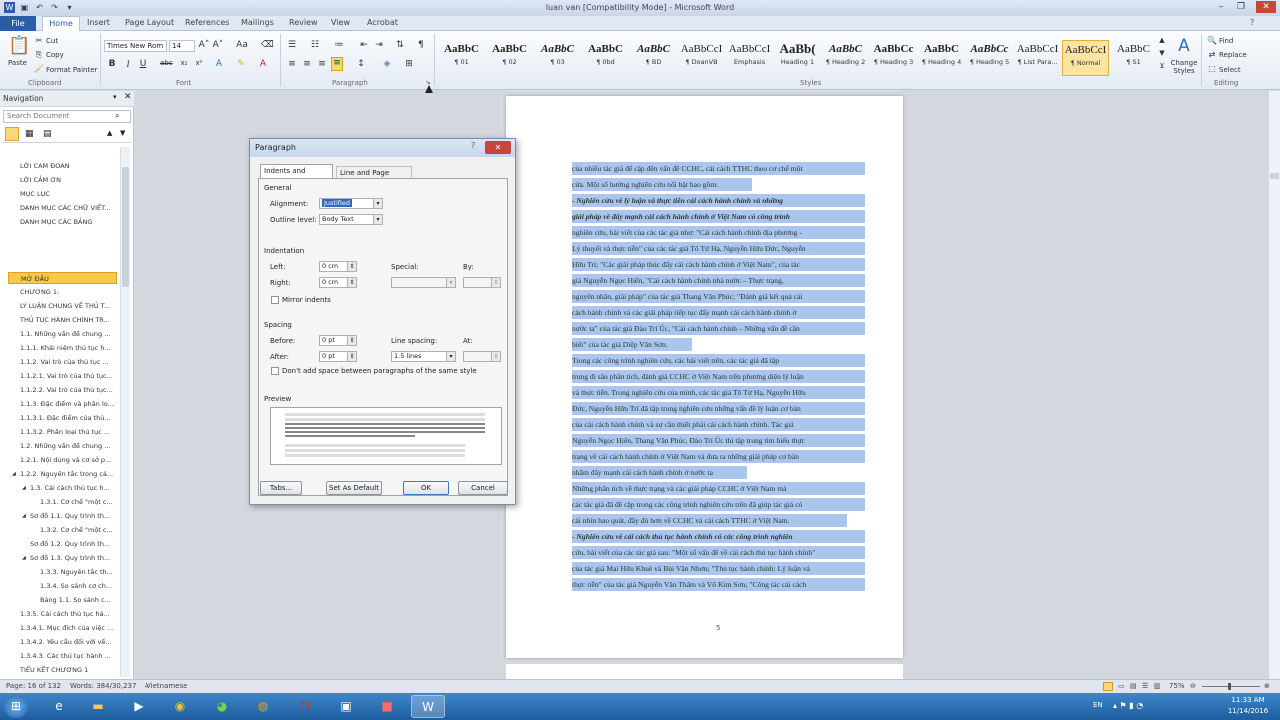  What do you see at coordinates (166, 63) in the screenshot?
I see `strikethrough-icon: abc` at bounding box center [166, 63].